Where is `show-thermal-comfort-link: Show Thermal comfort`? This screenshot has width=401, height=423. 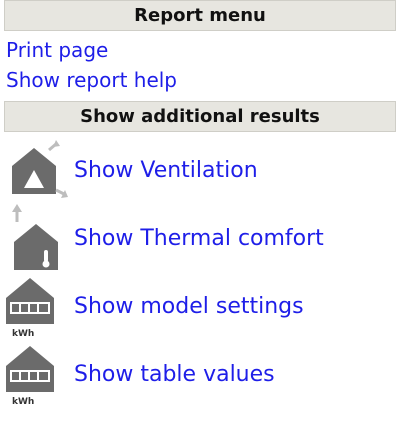
show-thermal-comfort-link: Show Thermal comfort is located at coordinates (199, 238).